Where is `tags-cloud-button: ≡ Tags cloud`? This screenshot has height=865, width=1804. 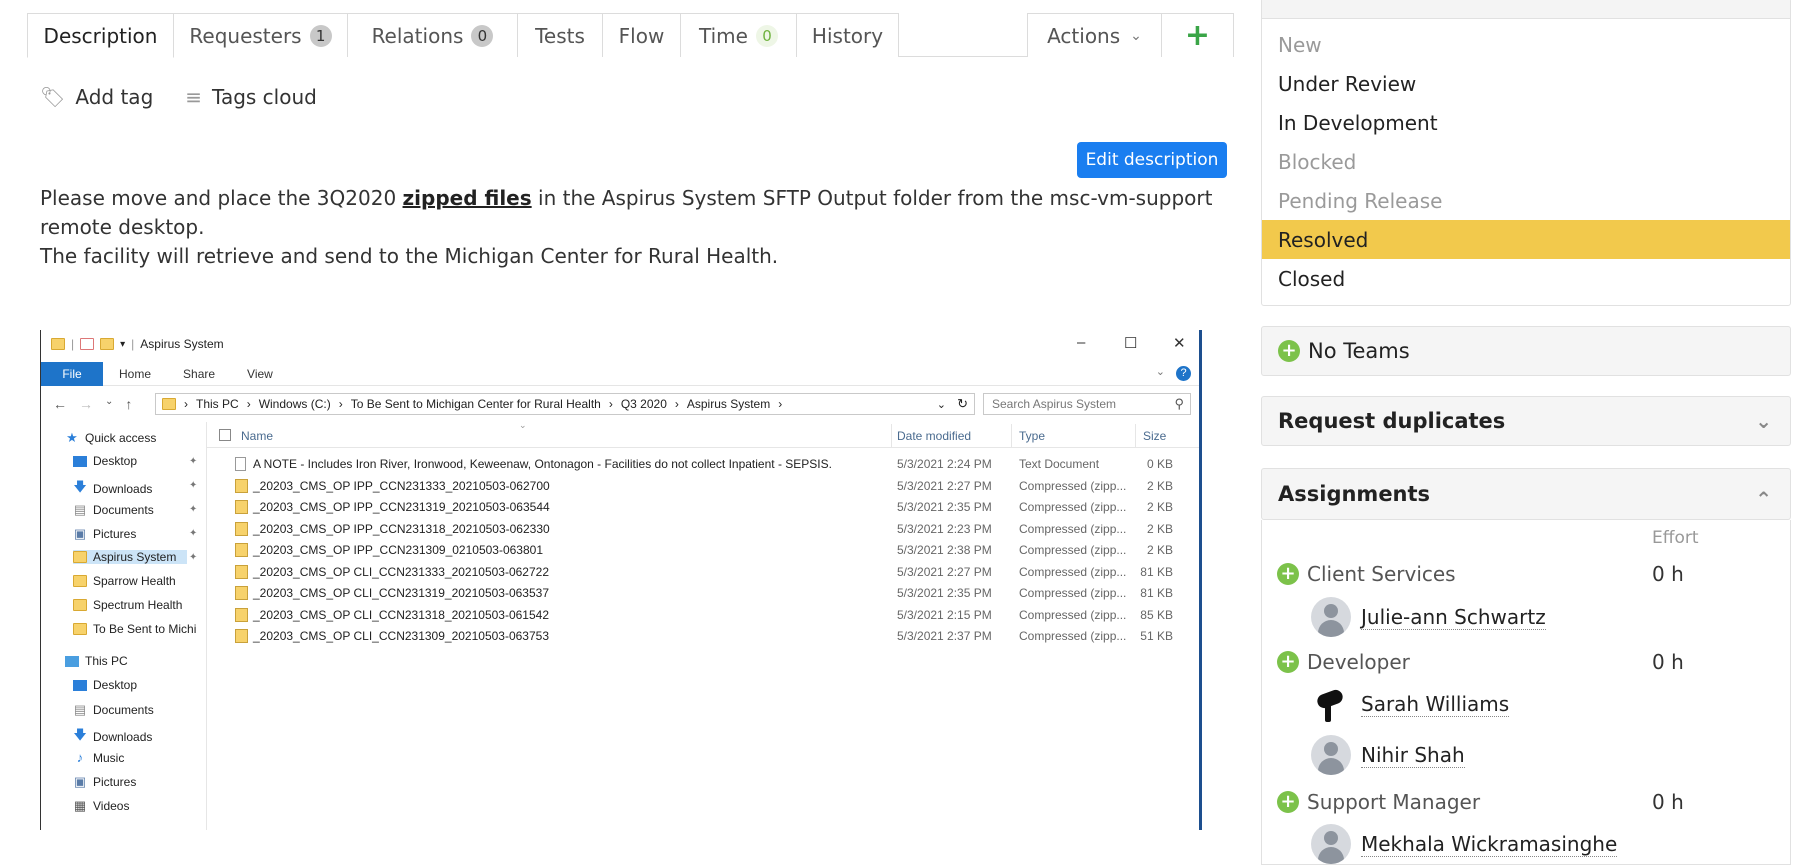
tags-cloud-button: ≡ Tags cloud is located at coordinates (251, 97).